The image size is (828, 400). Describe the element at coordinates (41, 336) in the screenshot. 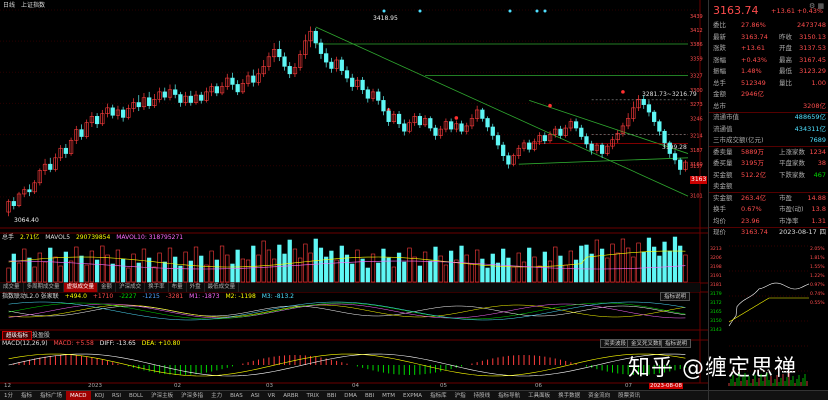

I see `profit-stock-tab: 投盈股` at that location.